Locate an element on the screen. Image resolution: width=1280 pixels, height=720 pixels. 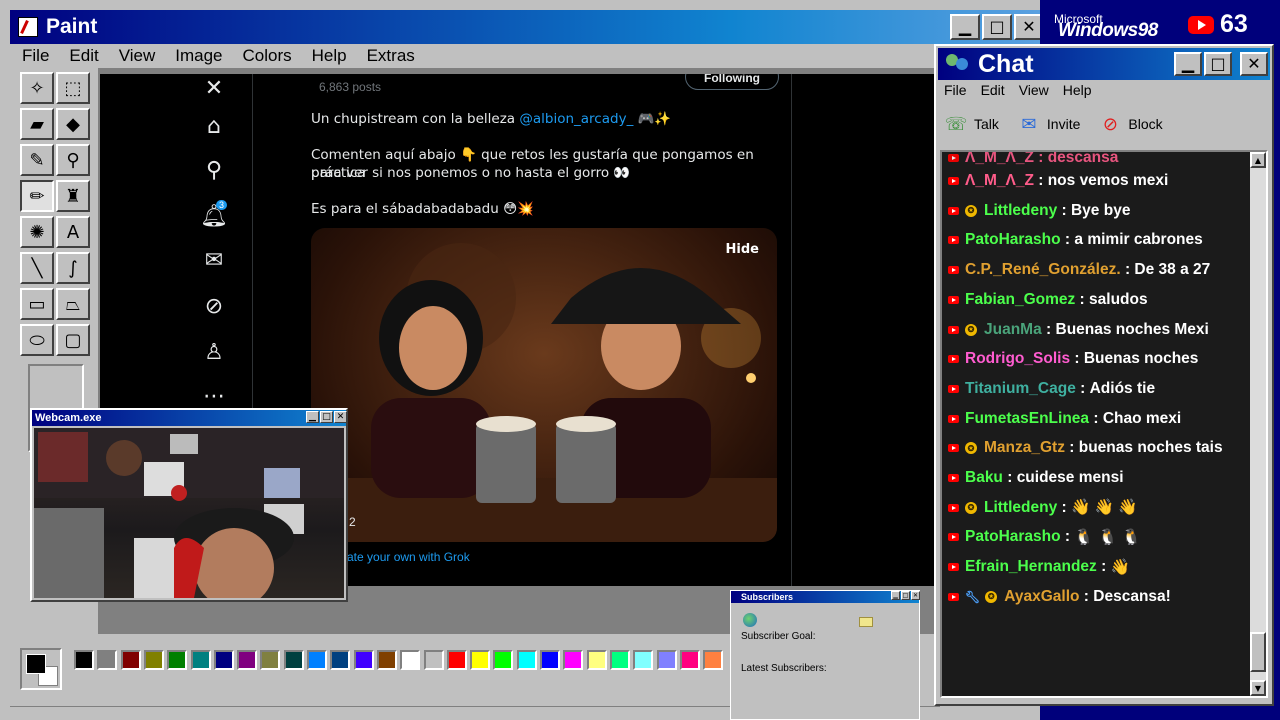
wrench-icon: 🔧︎ is located at coordinates (973, 596).